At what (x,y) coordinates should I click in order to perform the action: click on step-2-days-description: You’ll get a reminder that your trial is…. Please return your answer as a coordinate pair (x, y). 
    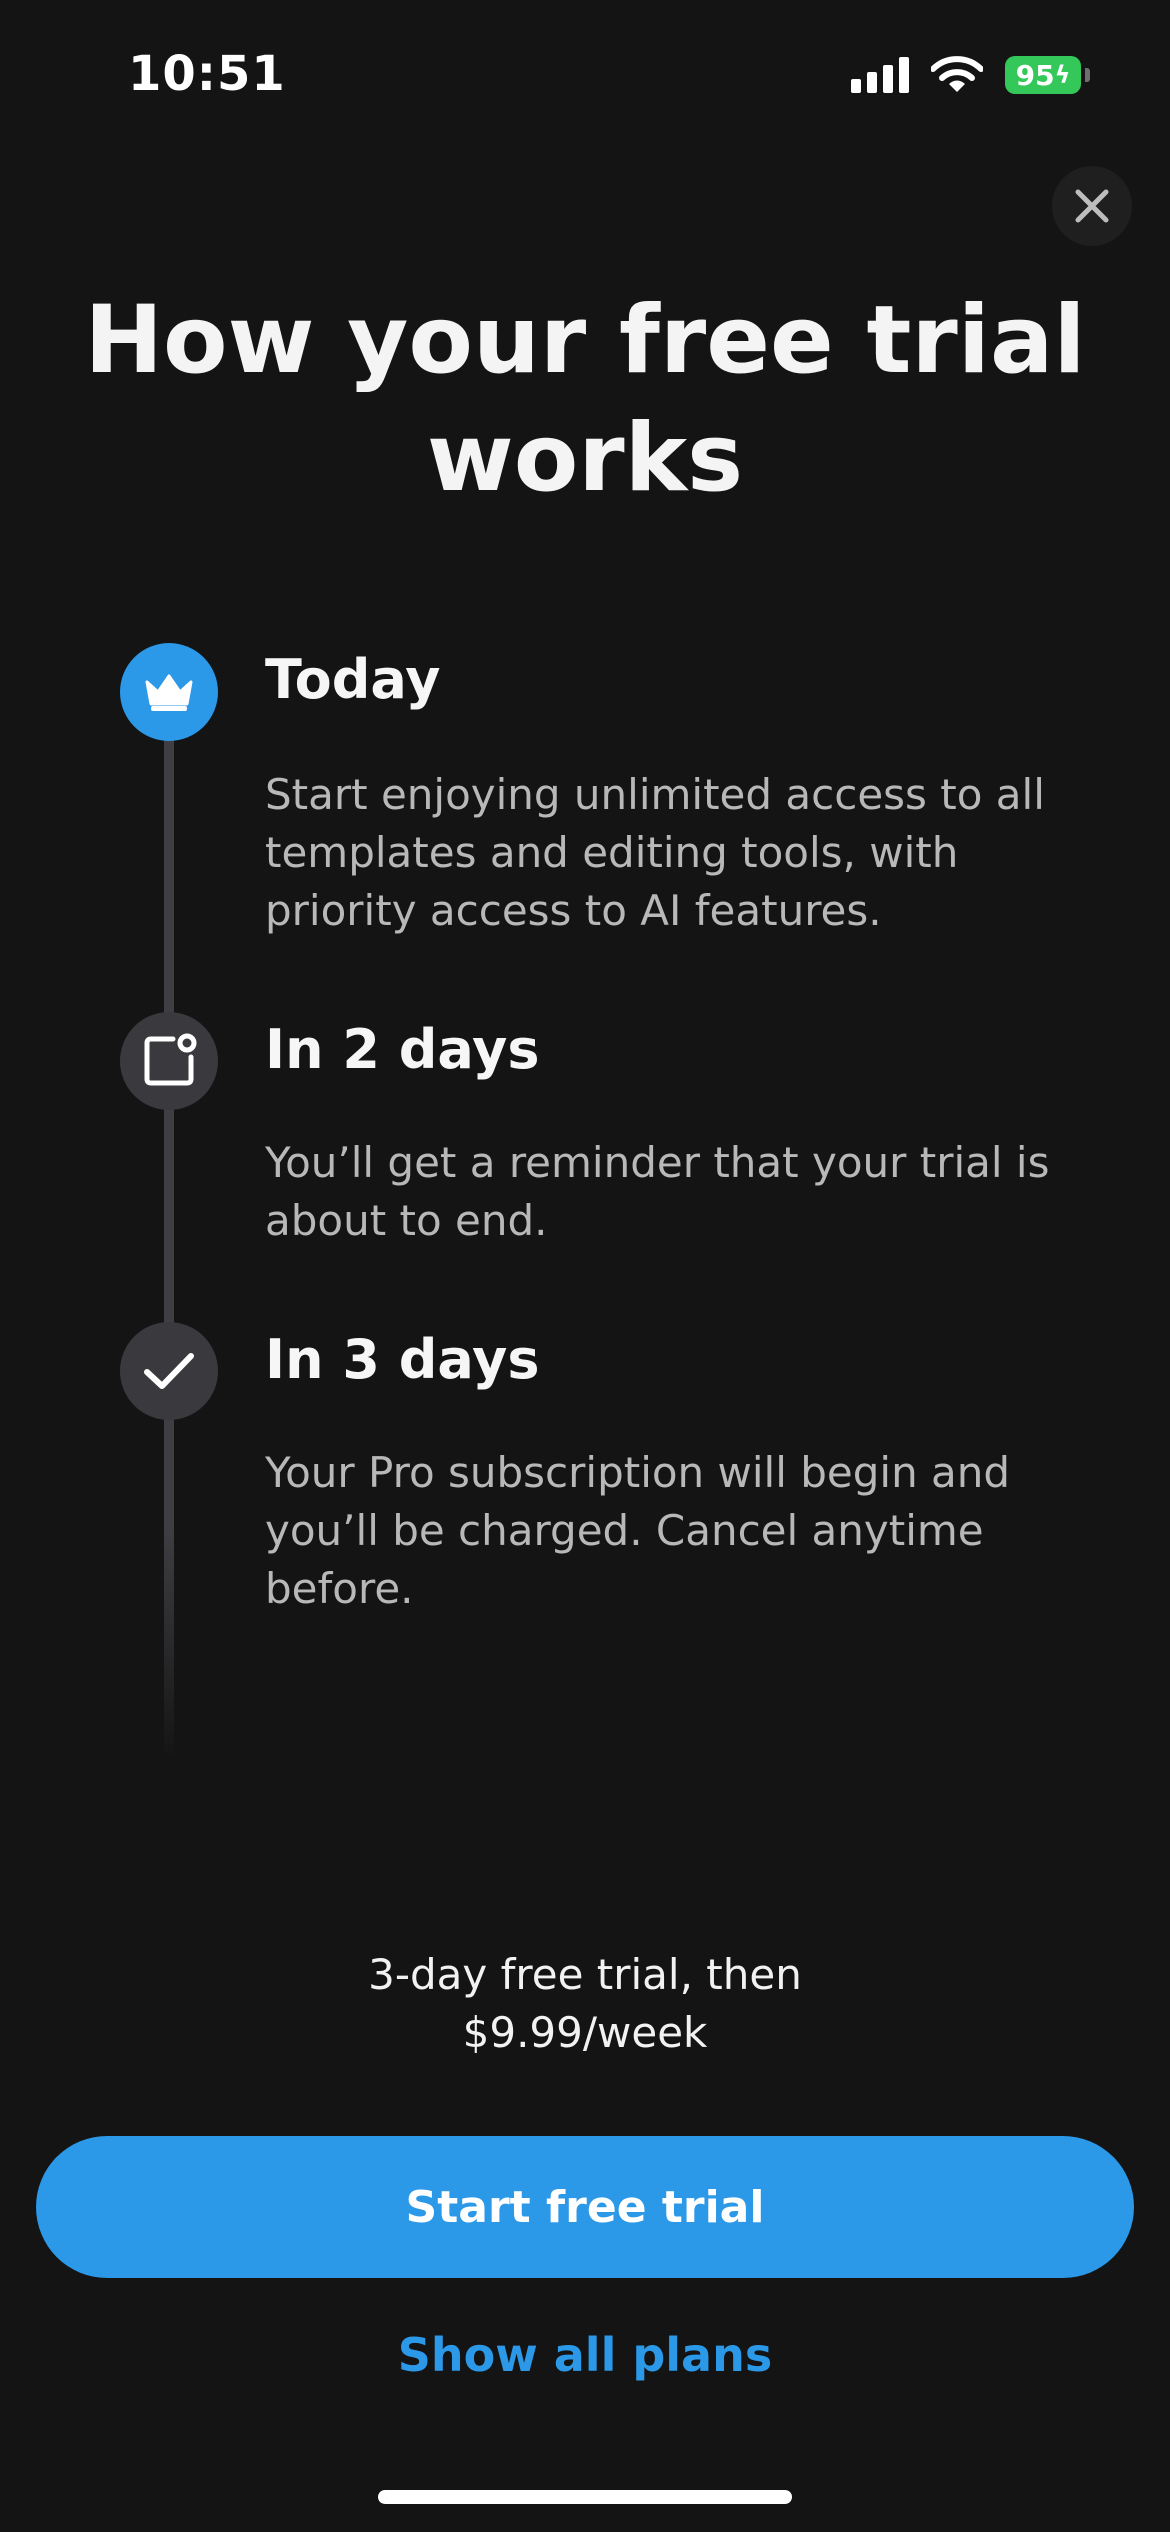
    Looking at the image, I should click on (657, 1191).